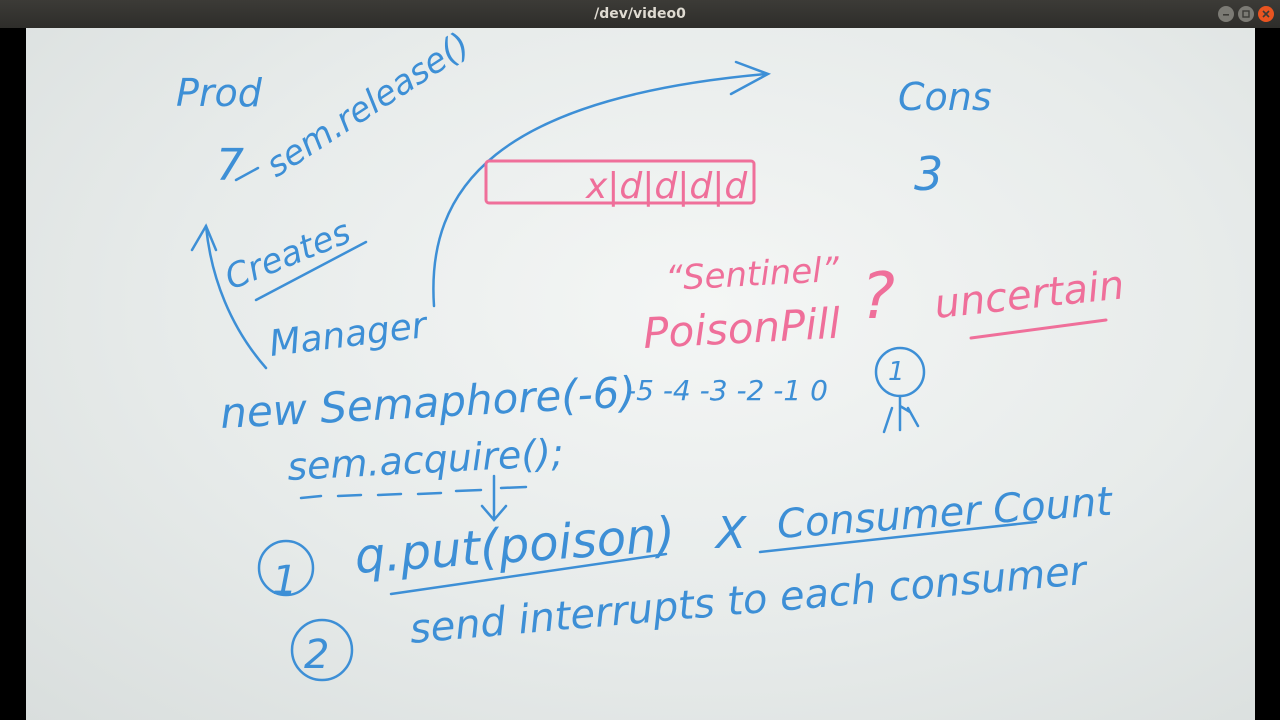 The height and width of the screenshot is (720, 1280). I want to click on sem-release-text: sem.release(), so click(368, 107).